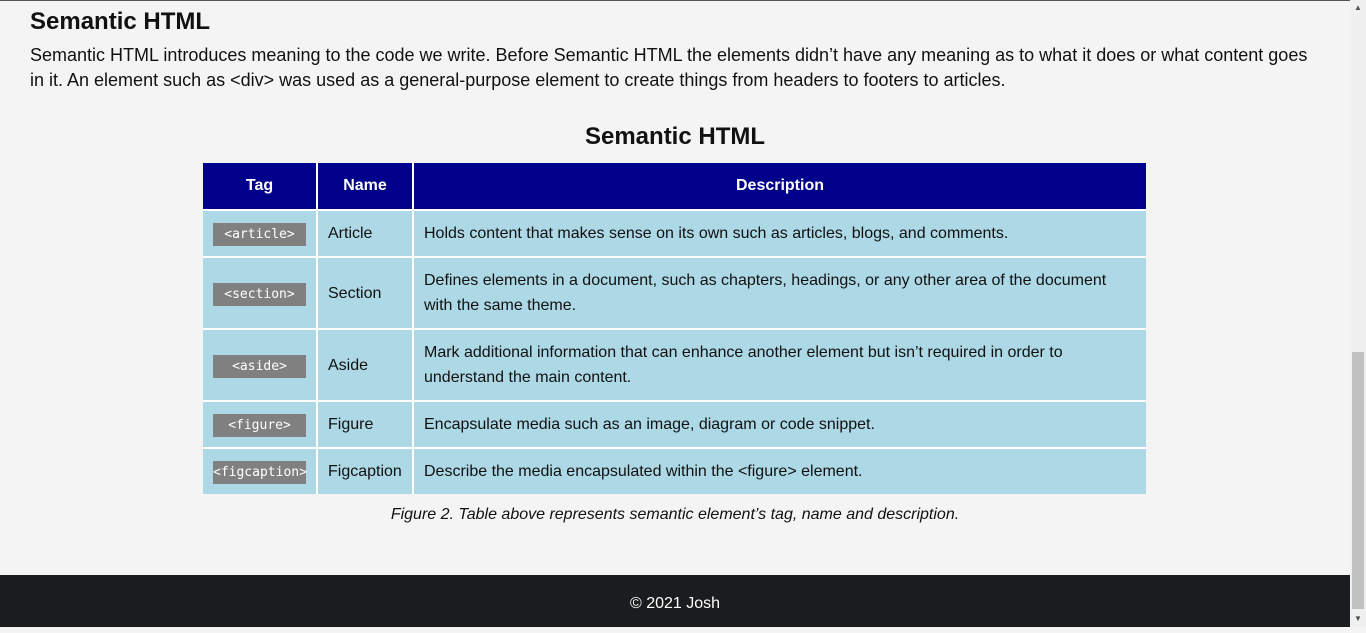 The width and height of the screenshot is (1366, 633). I want to click on tag-cell: <figure>, so click(260, 424).